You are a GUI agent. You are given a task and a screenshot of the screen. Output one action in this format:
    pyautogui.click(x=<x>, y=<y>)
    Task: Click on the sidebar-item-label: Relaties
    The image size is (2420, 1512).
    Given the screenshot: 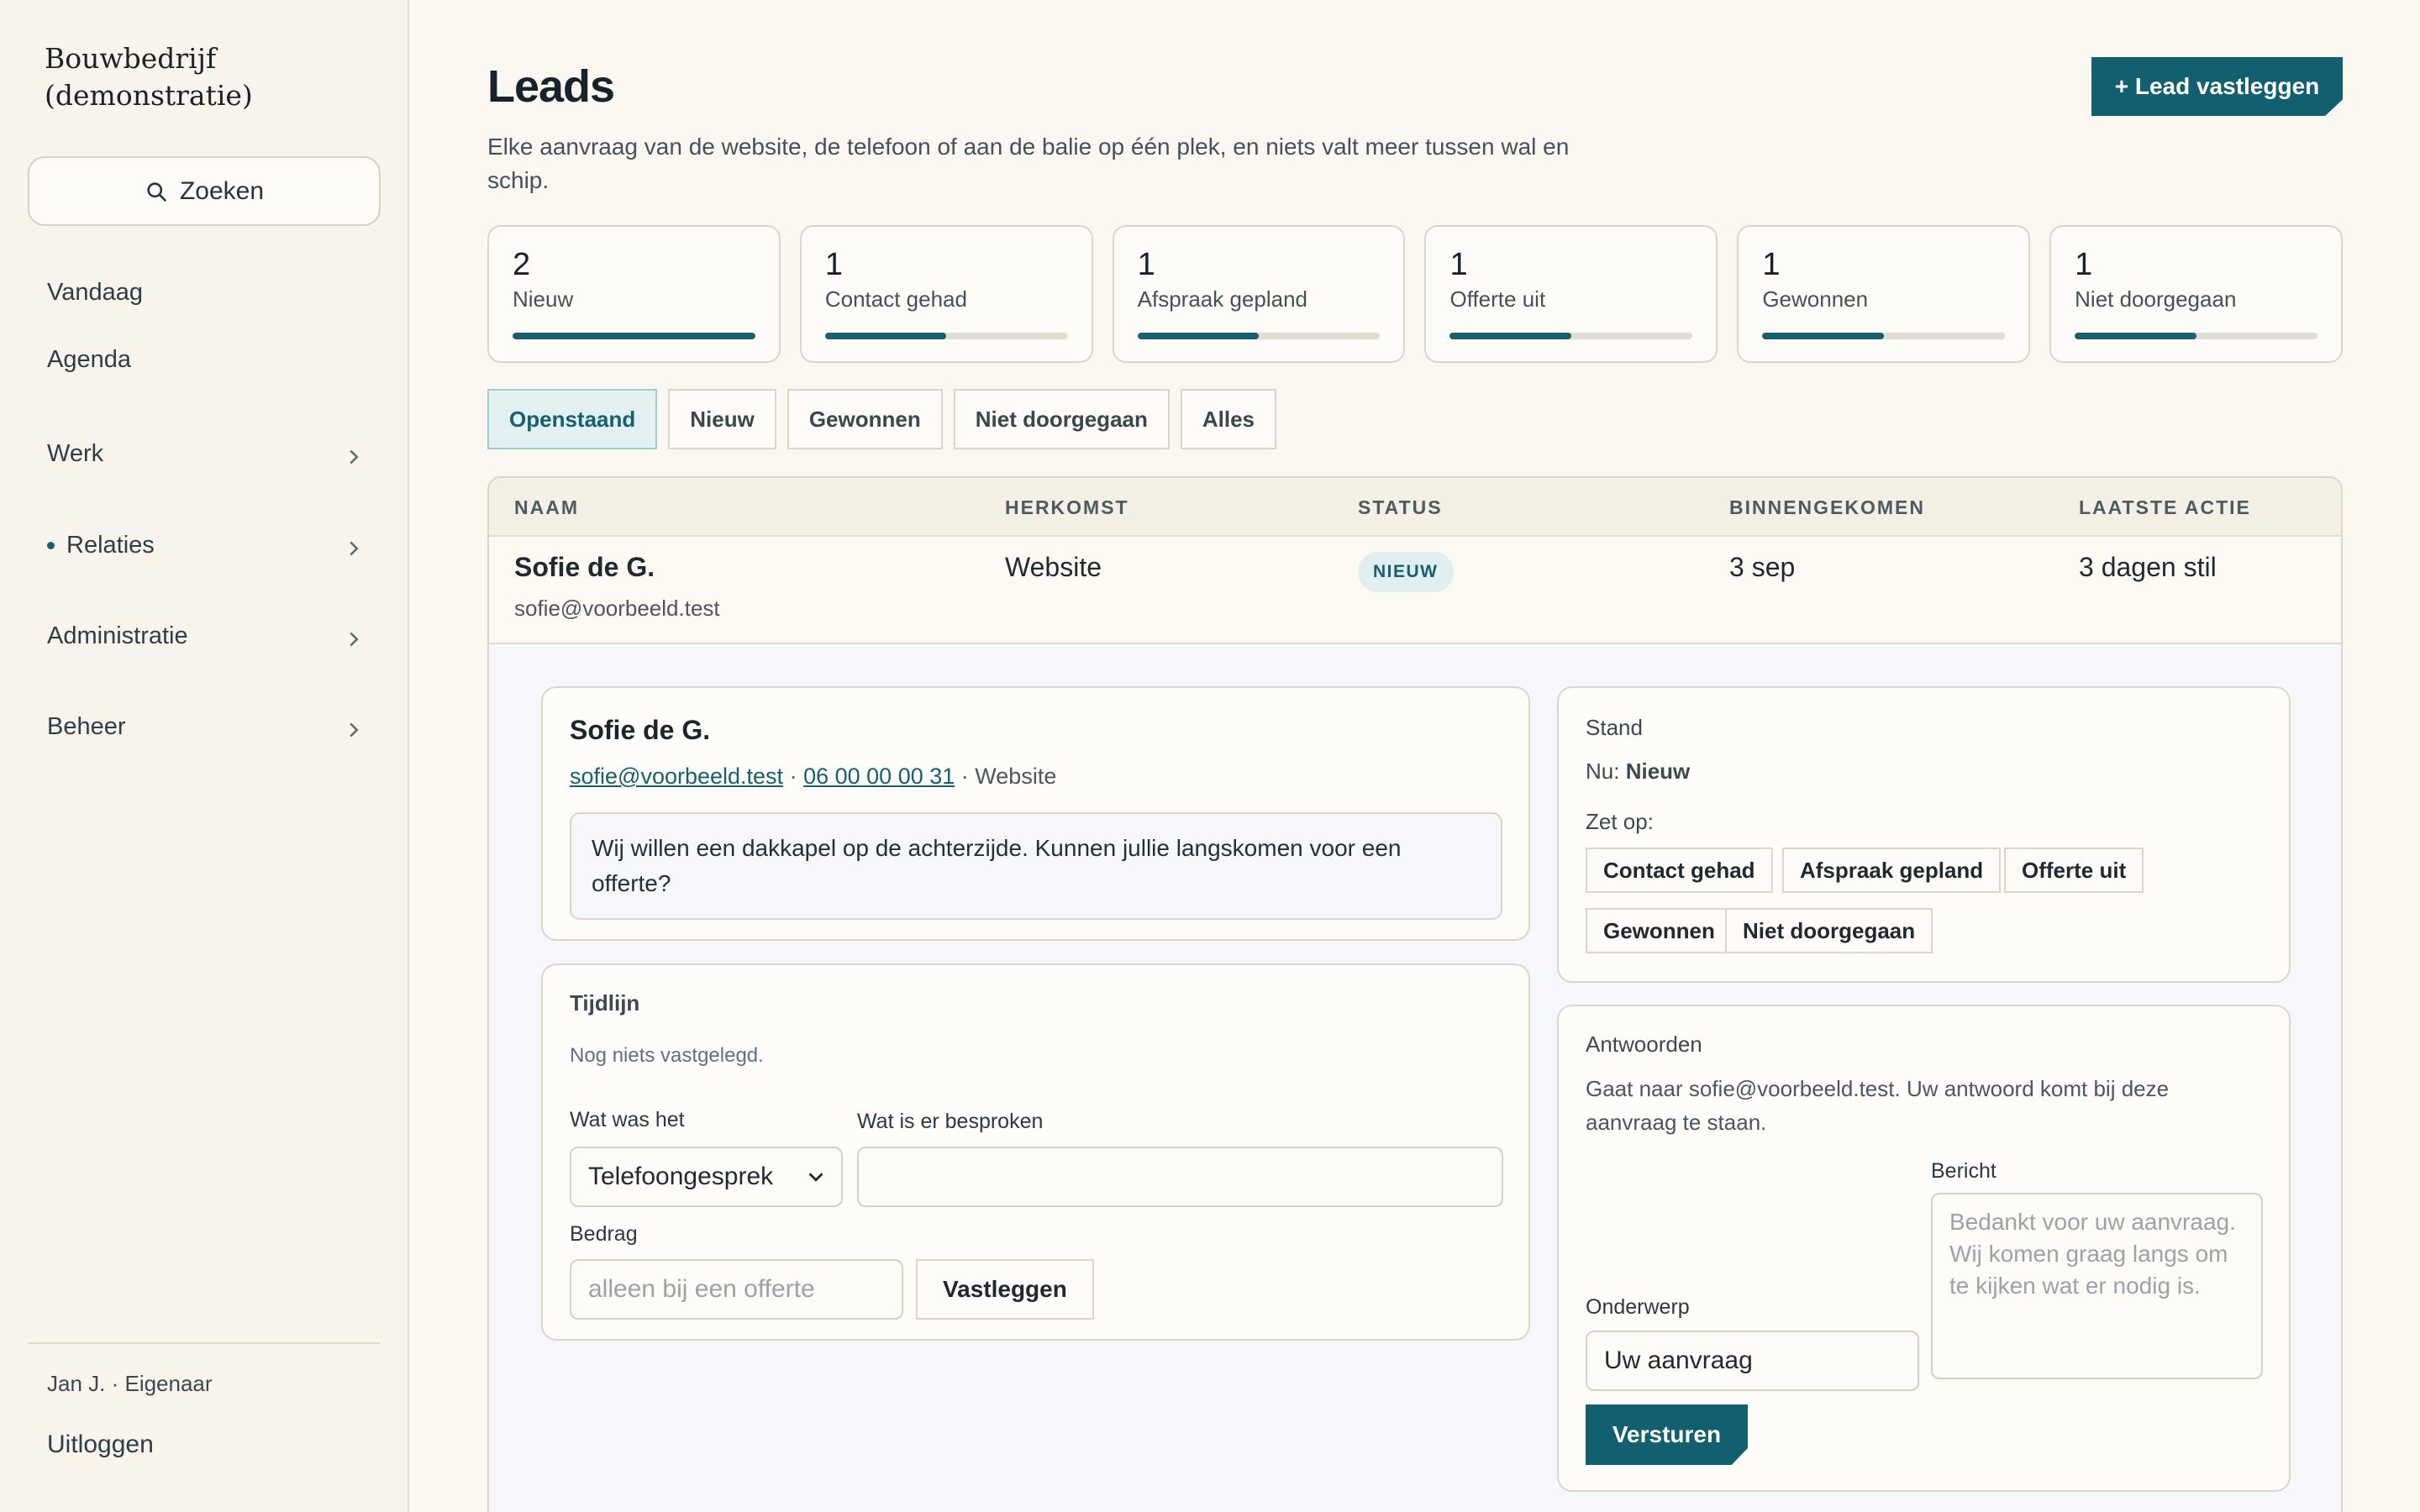 What is the action you would take?
    pyautogui.click(x=110, y=545)
    